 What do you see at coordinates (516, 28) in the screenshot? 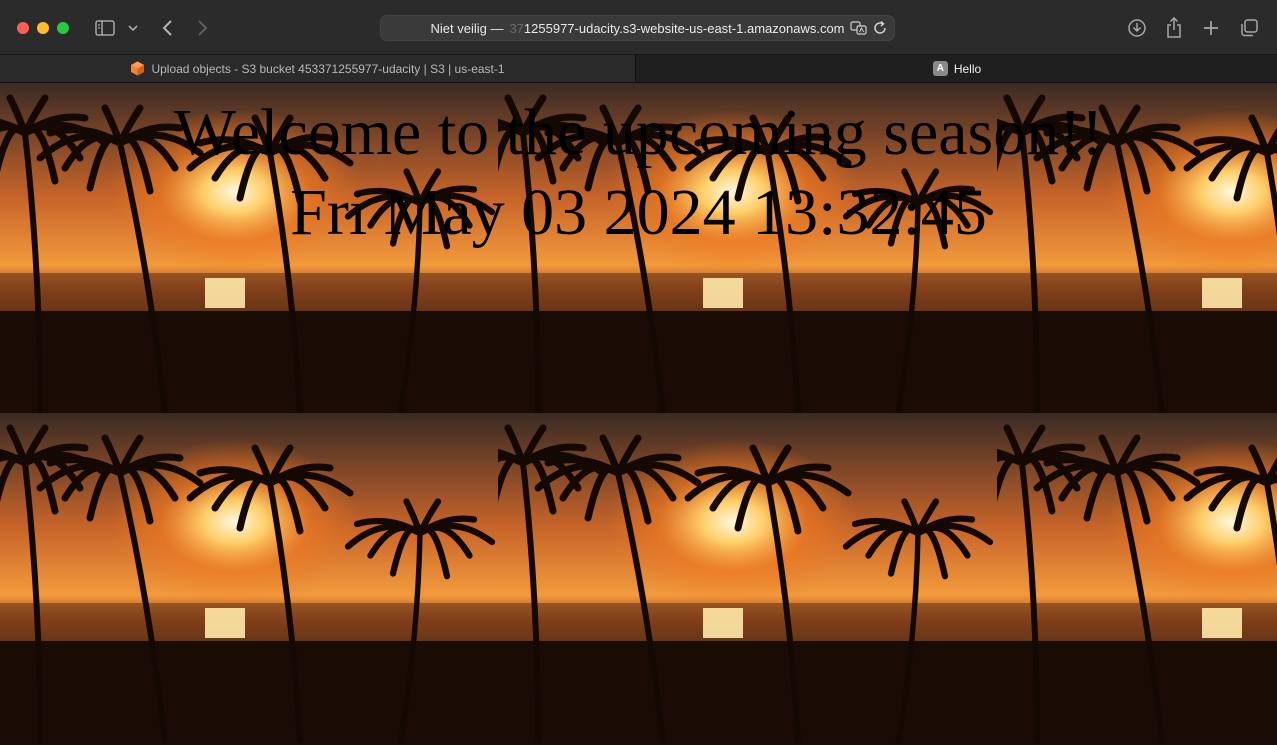
I see `url-faded-part: 37` at bounding box center [516, 28].